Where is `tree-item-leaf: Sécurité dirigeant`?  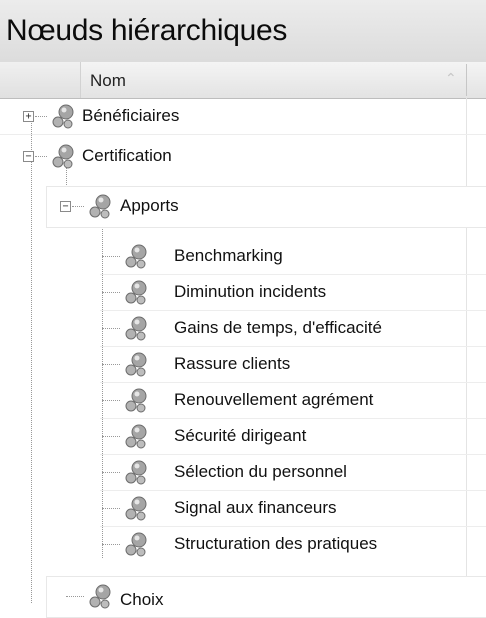 tree-item-leaf: Sécurité dirigeant is located at coordinates (293, 436).